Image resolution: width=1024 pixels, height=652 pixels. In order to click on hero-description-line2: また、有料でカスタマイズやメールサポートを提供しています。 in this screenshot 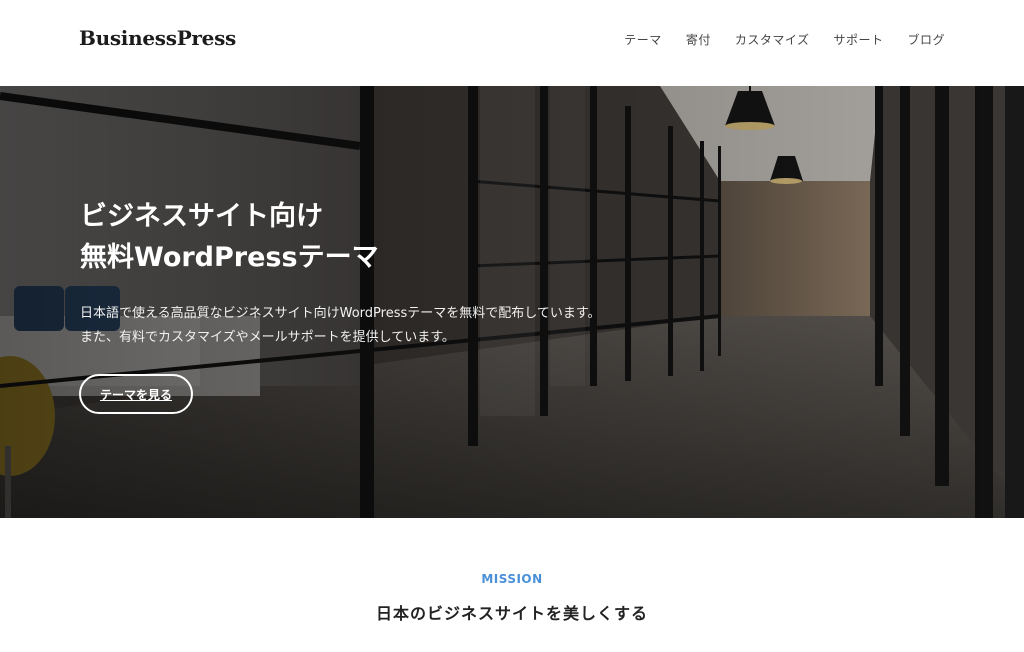, I will do `click(267, 337)`.